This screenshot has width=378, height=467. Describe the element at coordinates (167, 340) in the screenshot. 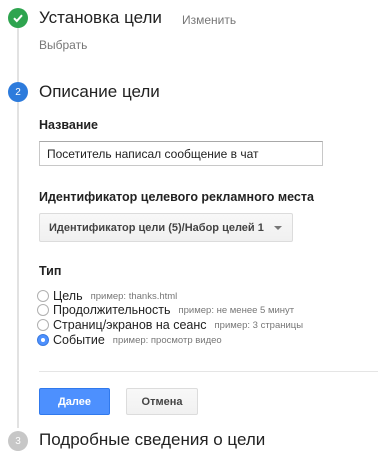

I see `goal-type-hint-event: пример: просмотр видео` at that location.